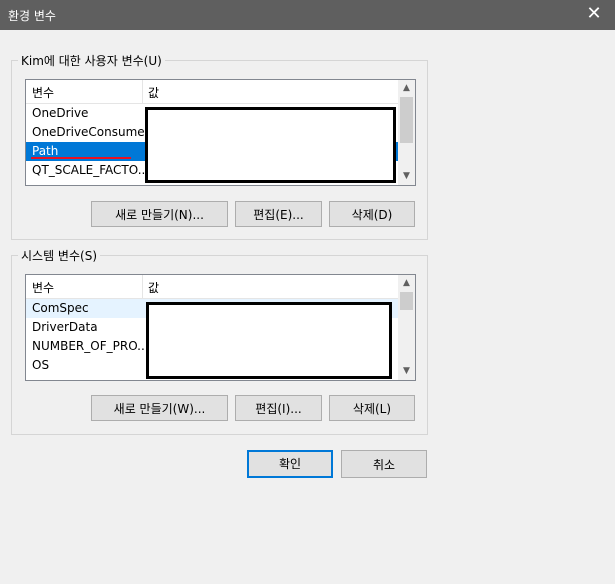 The image size is (615, 584). I want to click on list-item-name: DriverData, so click(65, 327).